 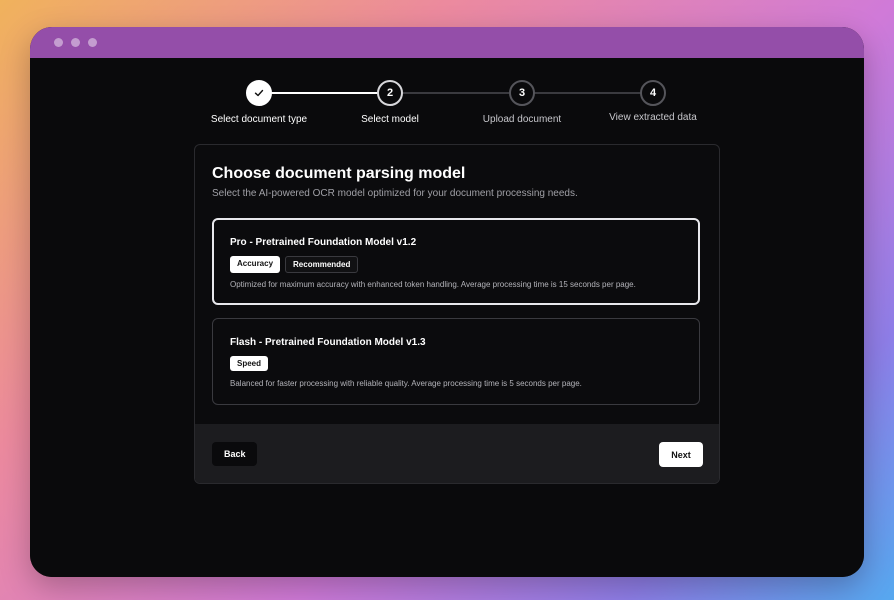 I want to click on option-badges: Speed, so click(x=249, y=363).